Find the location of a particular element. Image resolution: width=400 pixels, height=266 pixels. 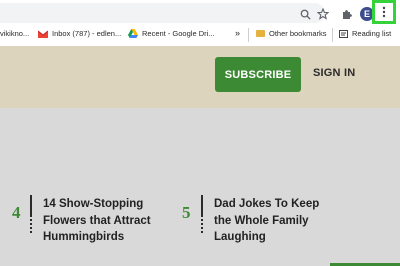

gmail-icon is located at coordinates (43, 34).